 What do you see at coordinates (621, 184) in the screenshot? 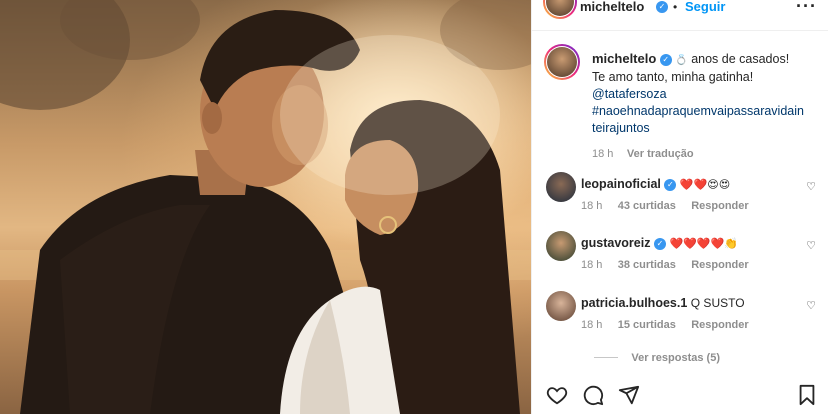
I see `comment-username: leopainoficial` at bounding box center [621, 184].